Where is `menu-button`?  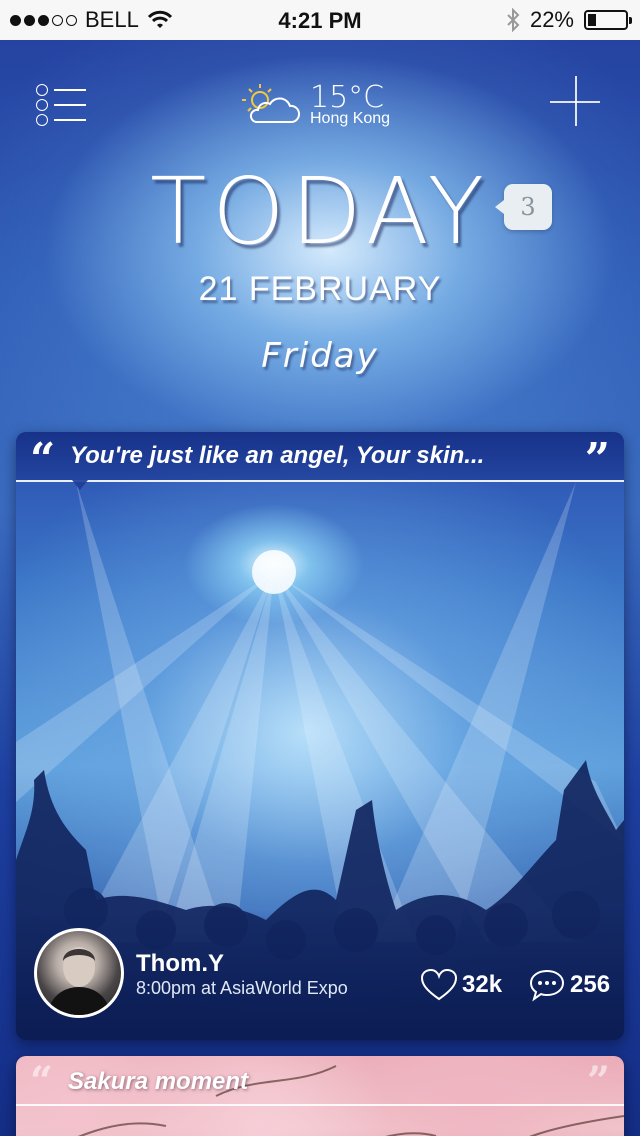
menu-button is located at coordinates (62, 105).